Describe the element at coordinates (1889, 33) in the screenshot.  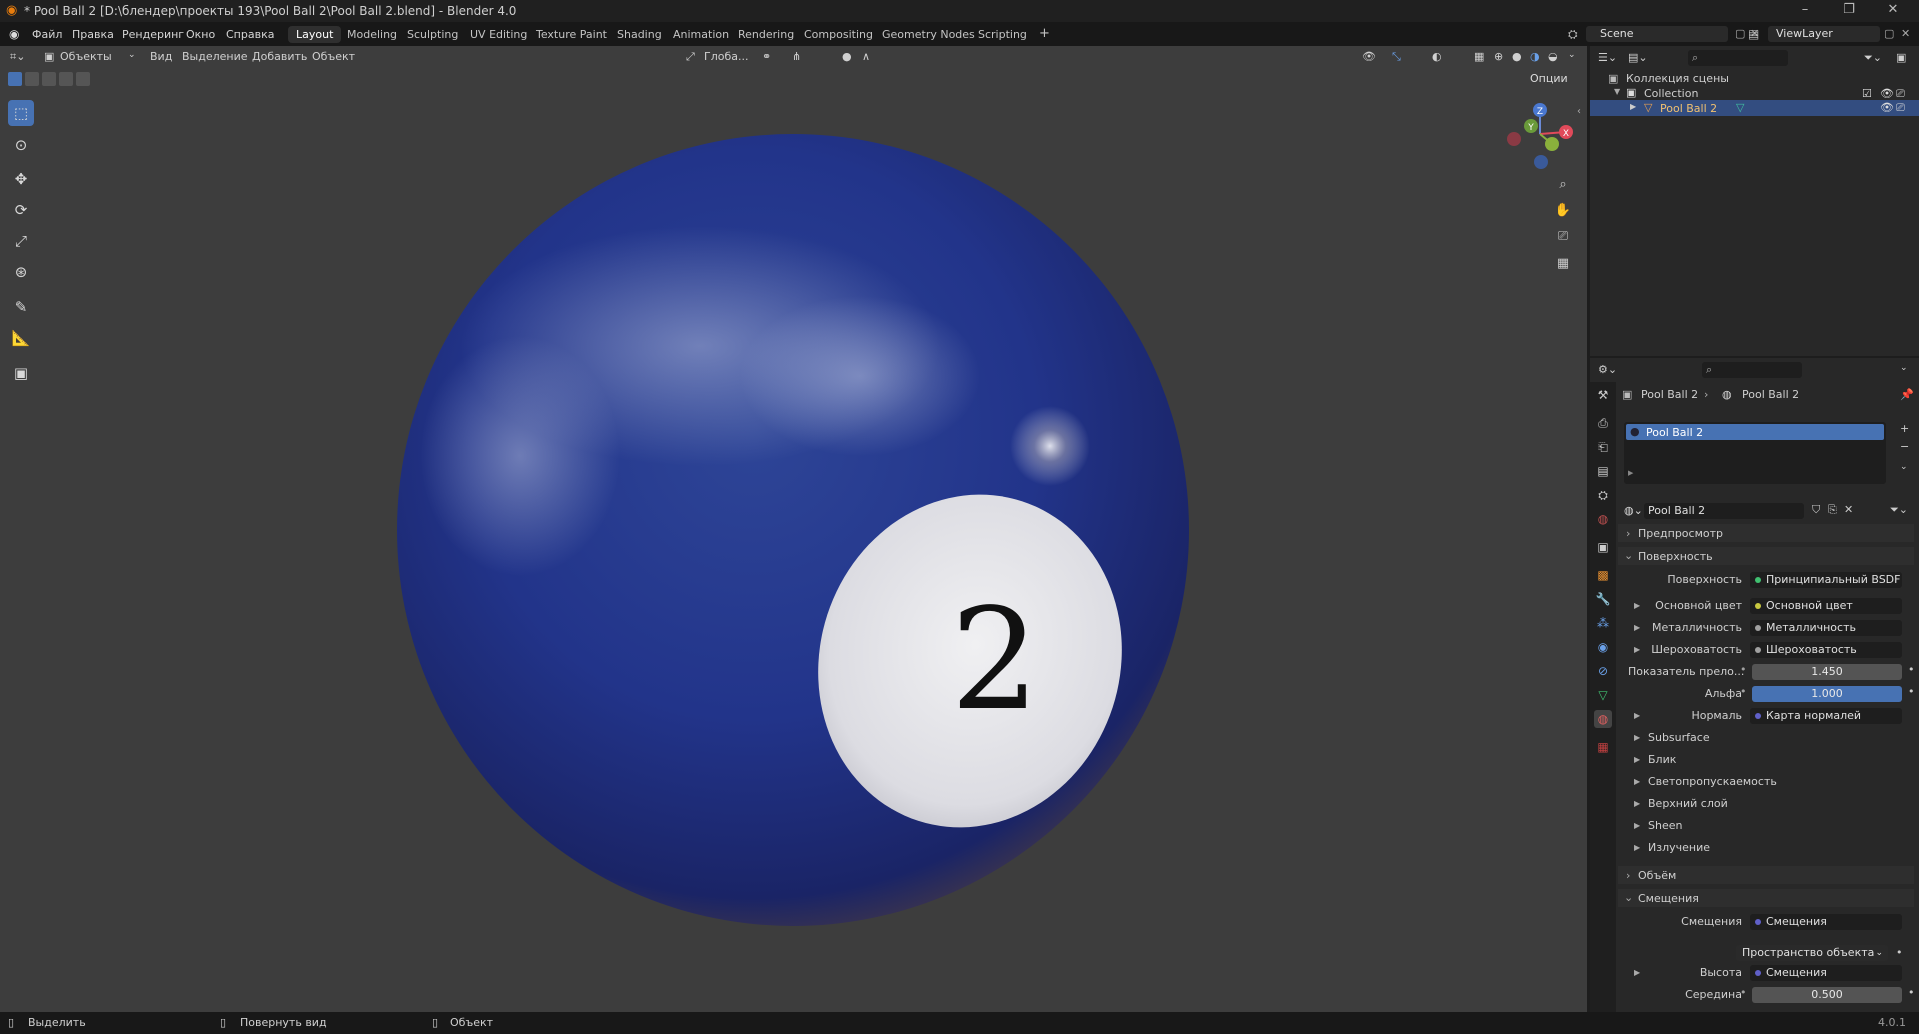
I see `view-layer-new-icon: ▢` at that location.